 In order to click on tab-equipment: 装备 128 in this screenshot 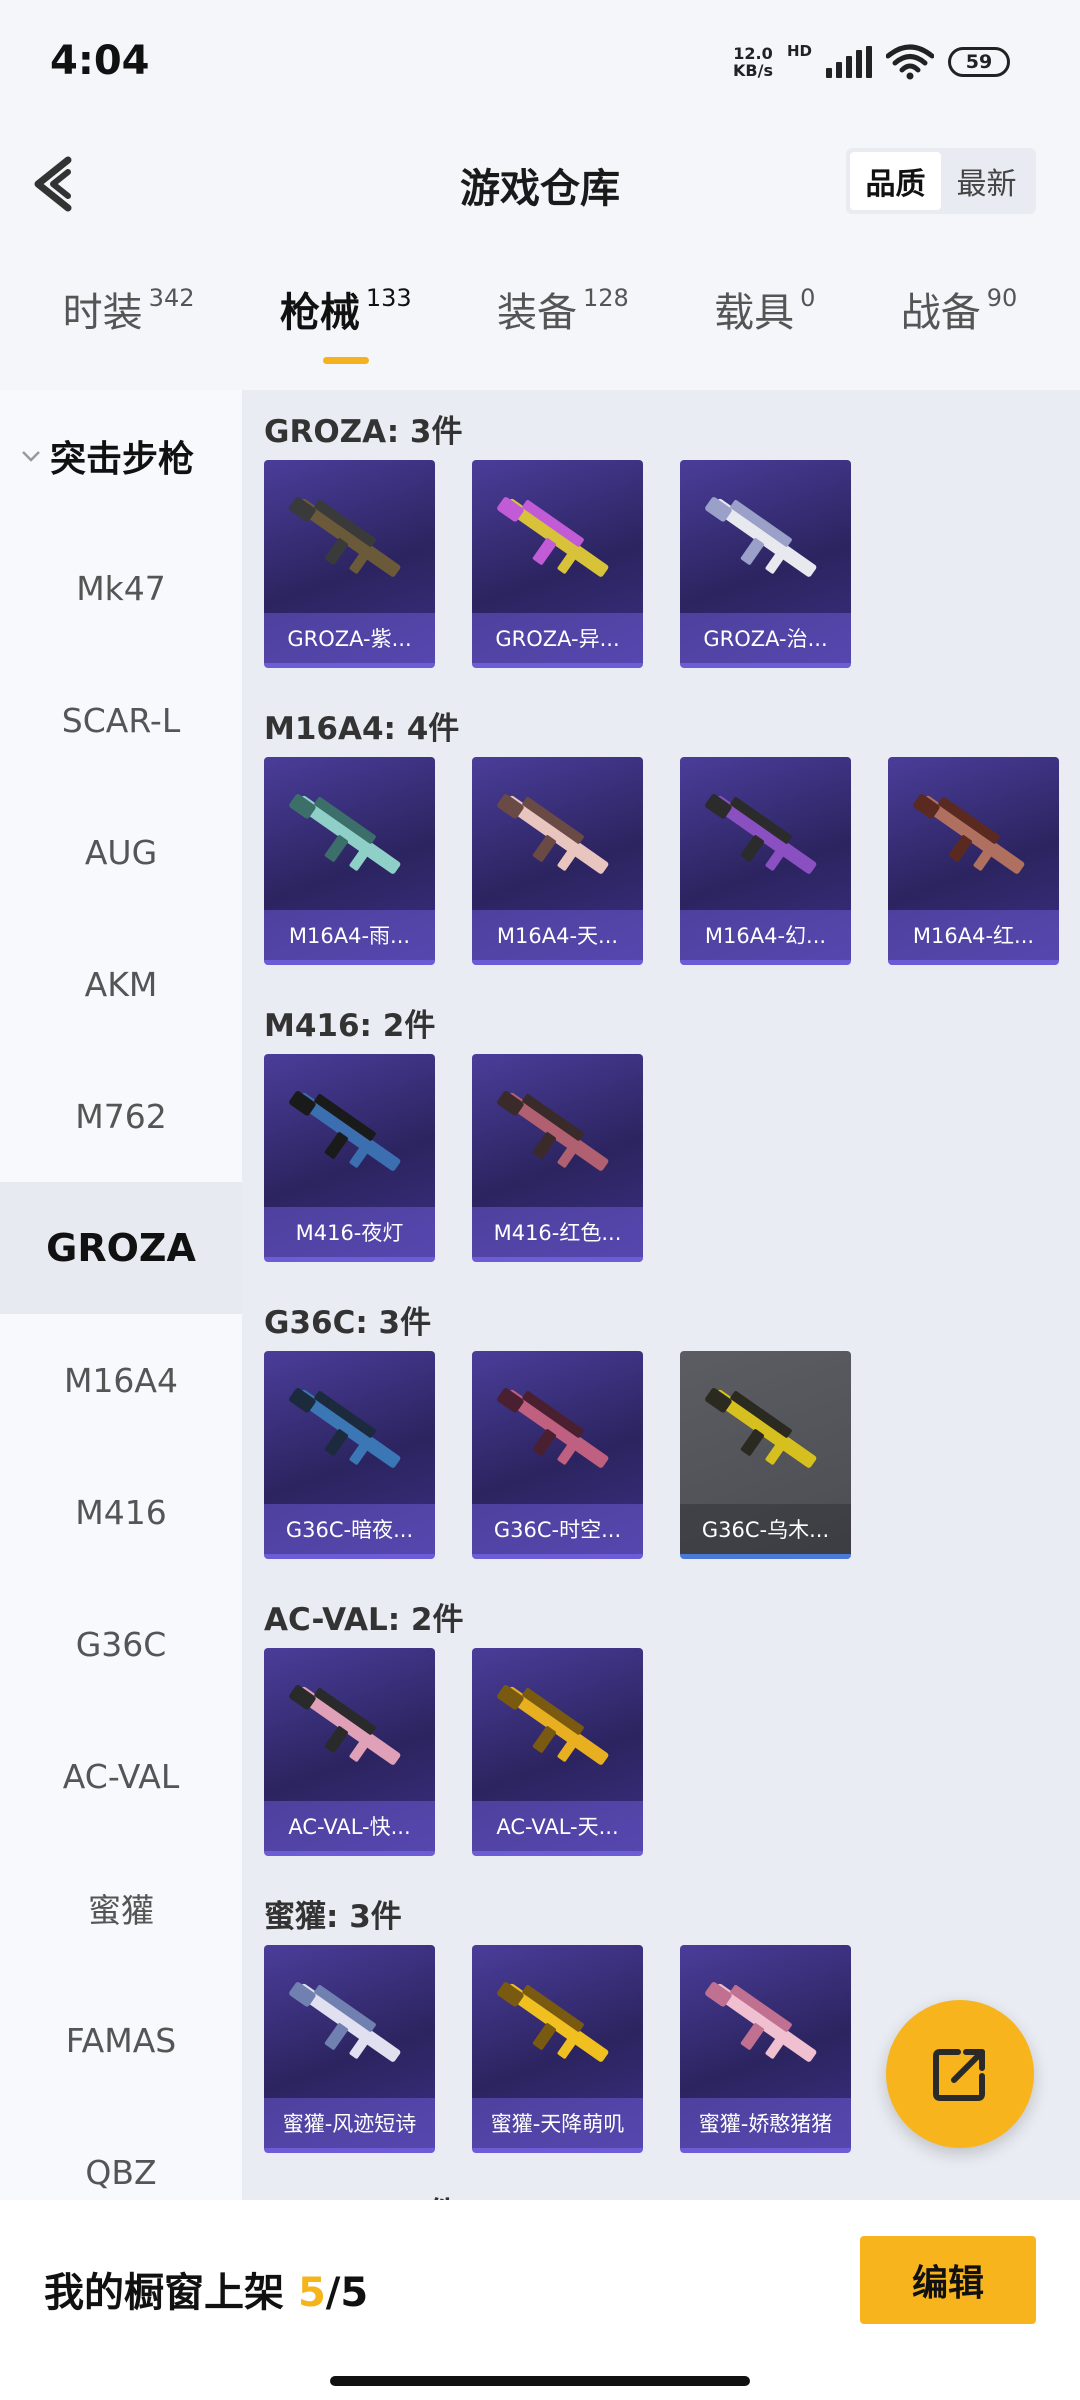, I will do `click(563, 335)`.